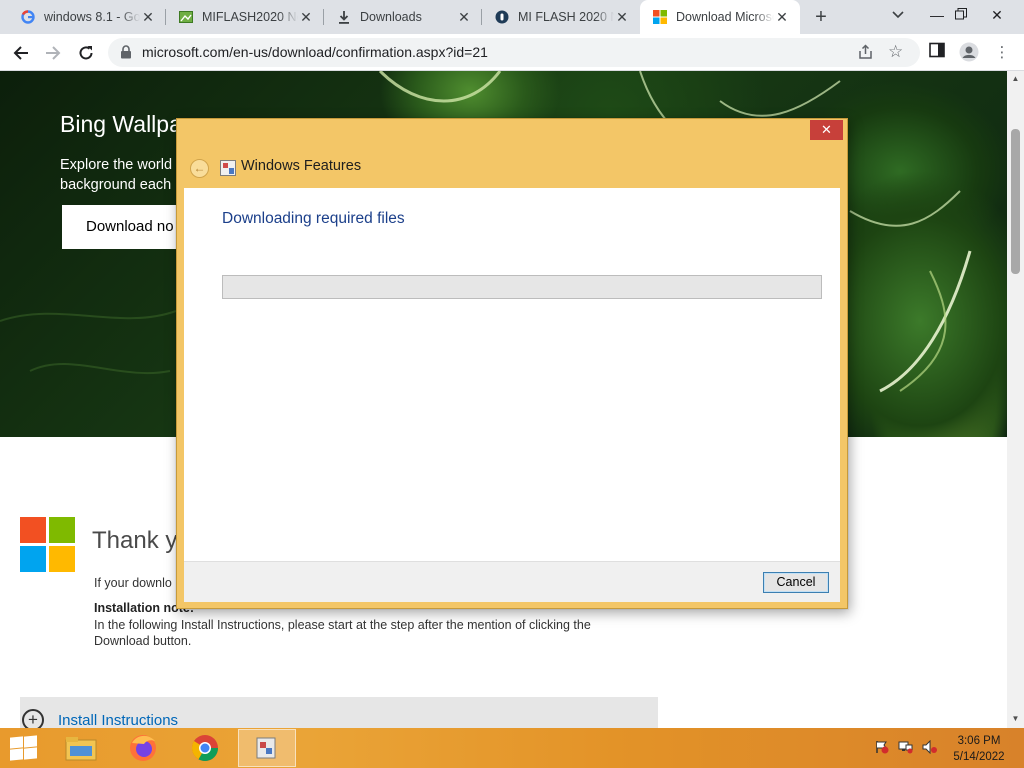  I want to click on chrome-icon, so click(205, 748).